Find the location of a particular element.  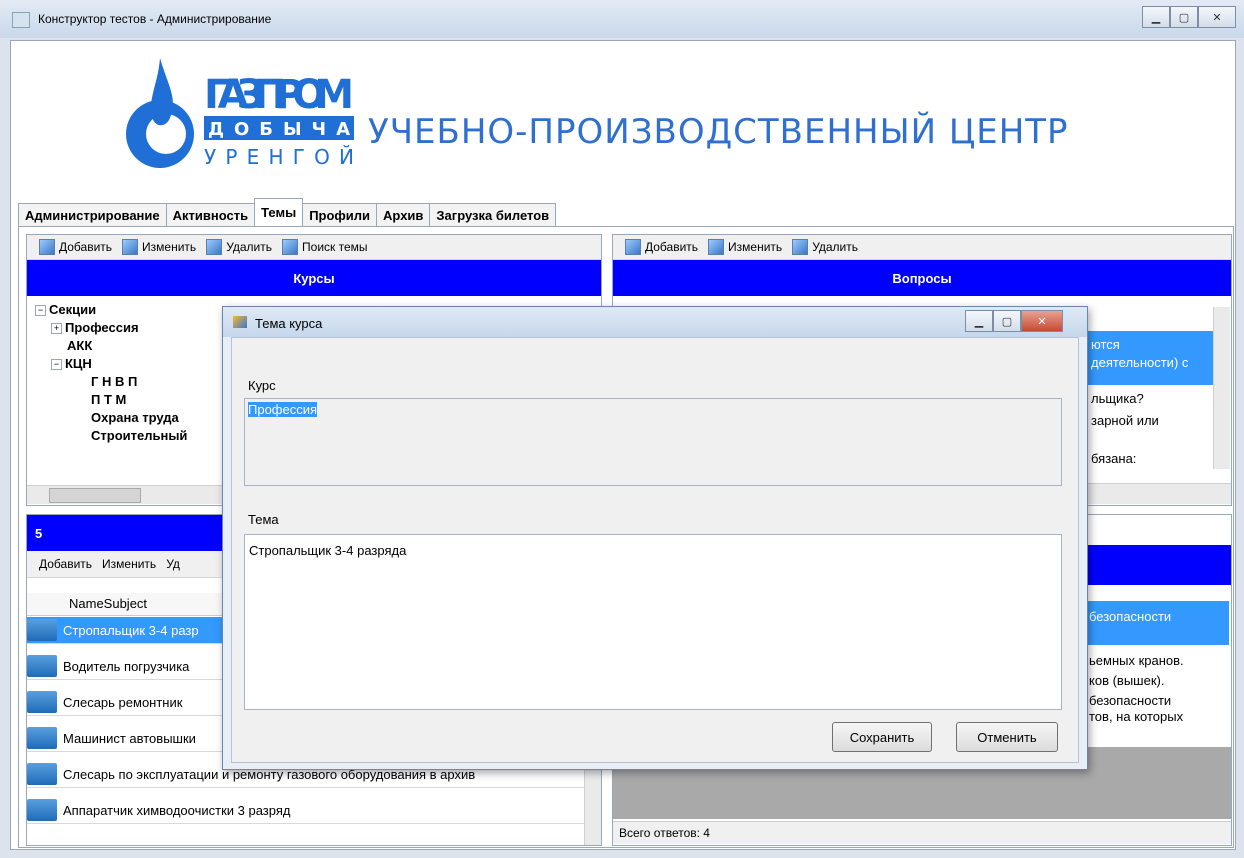

tree-node-sections: − Секции is located at coordinates (65, 309).